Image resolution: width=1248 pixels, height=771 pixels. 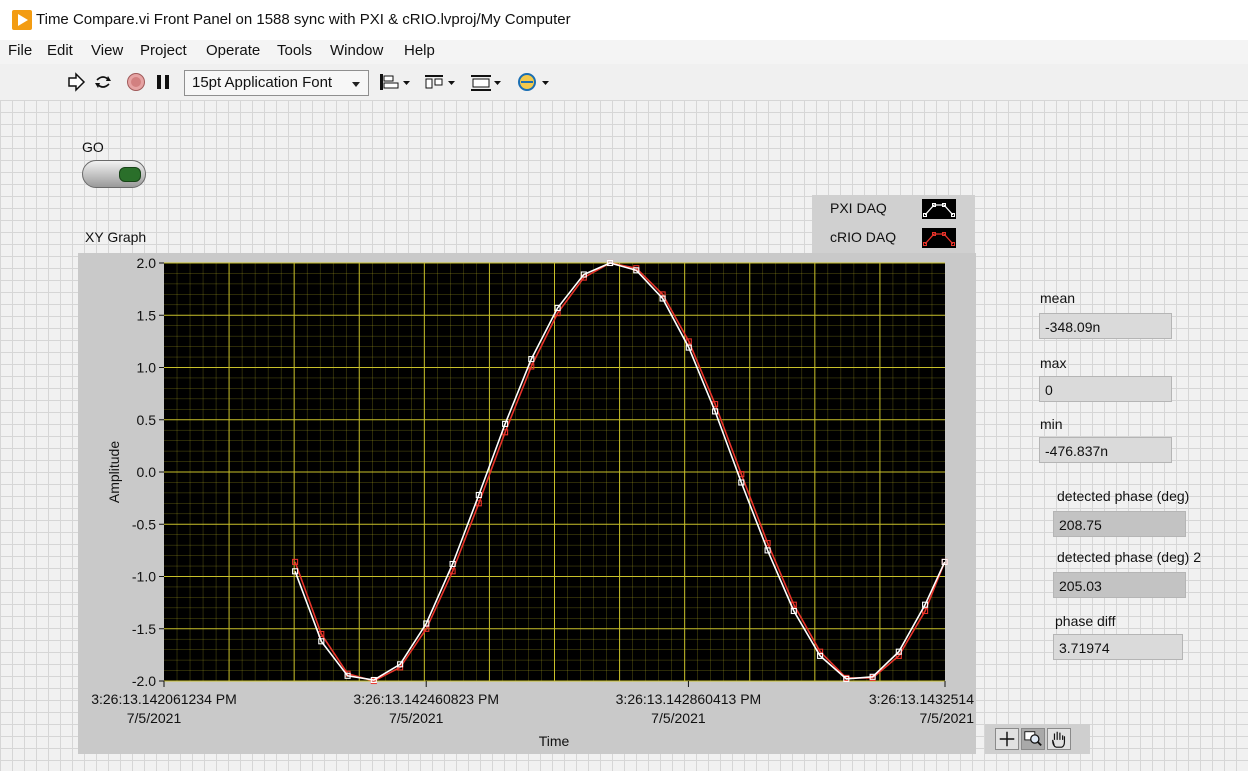 I want to click on y-tick-label: 1.5, so click(x=147, y=315).